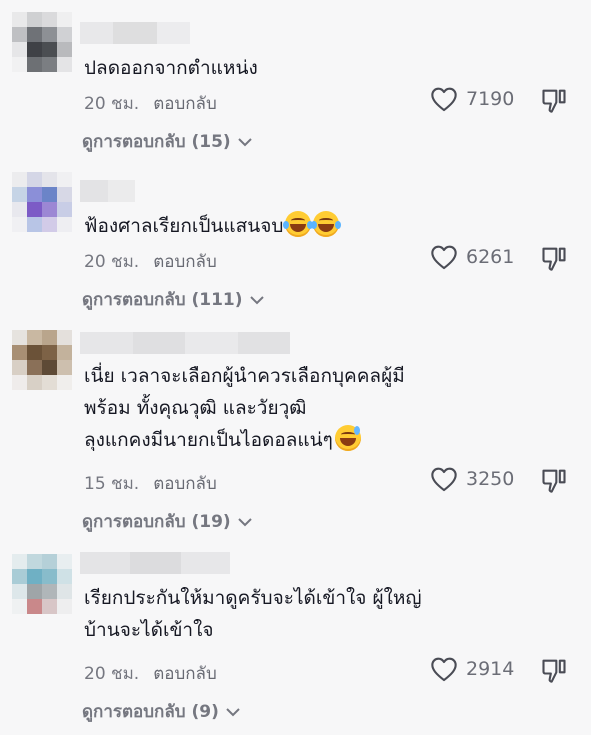  What do you see at coordinates (149, 630) in the screenshot?
I see `comment-text-line: บ้านจะได้เข้าใจ` at bounding box center [149, 630].